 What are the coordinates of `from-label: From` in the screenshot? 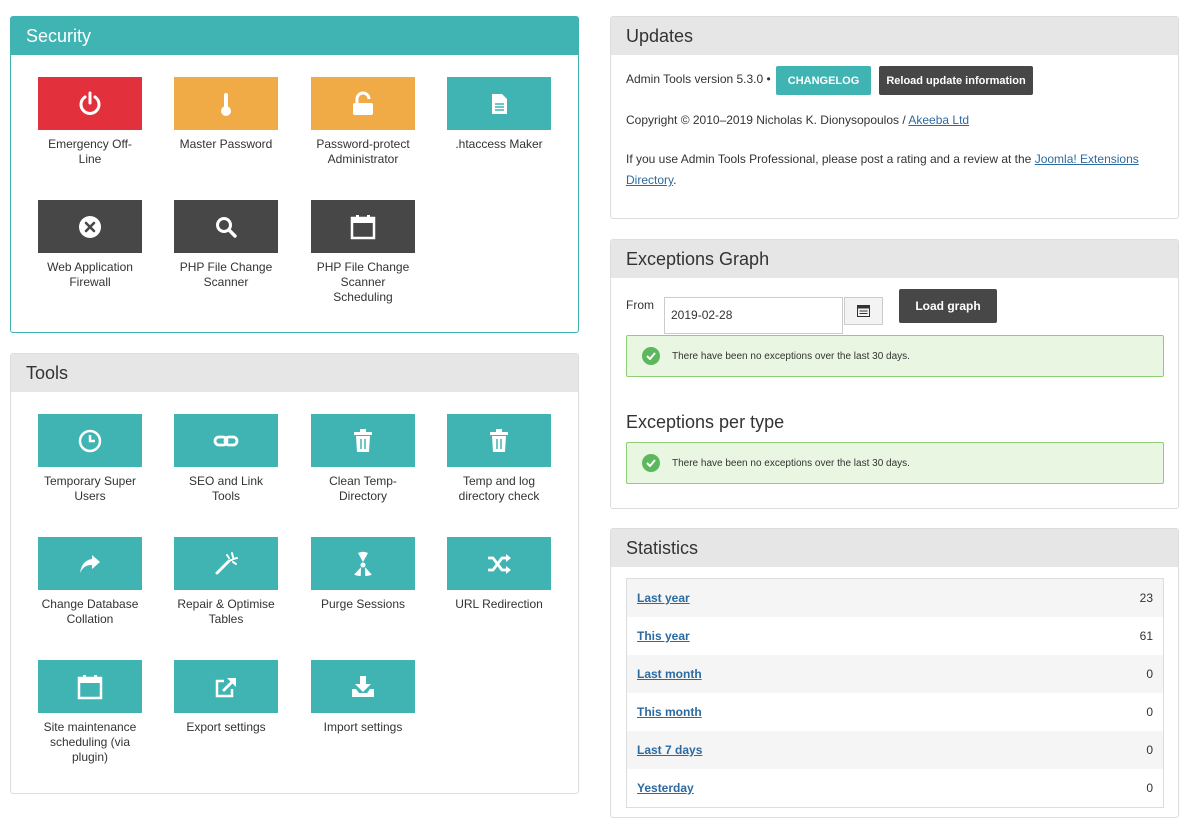 It's located at (640, 305).